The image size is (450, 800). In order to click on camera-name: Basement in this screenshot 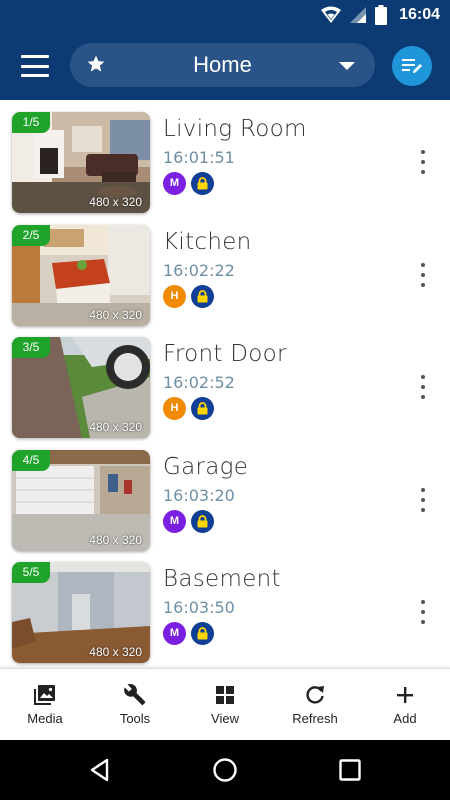, I will do `click(222, 579)`.